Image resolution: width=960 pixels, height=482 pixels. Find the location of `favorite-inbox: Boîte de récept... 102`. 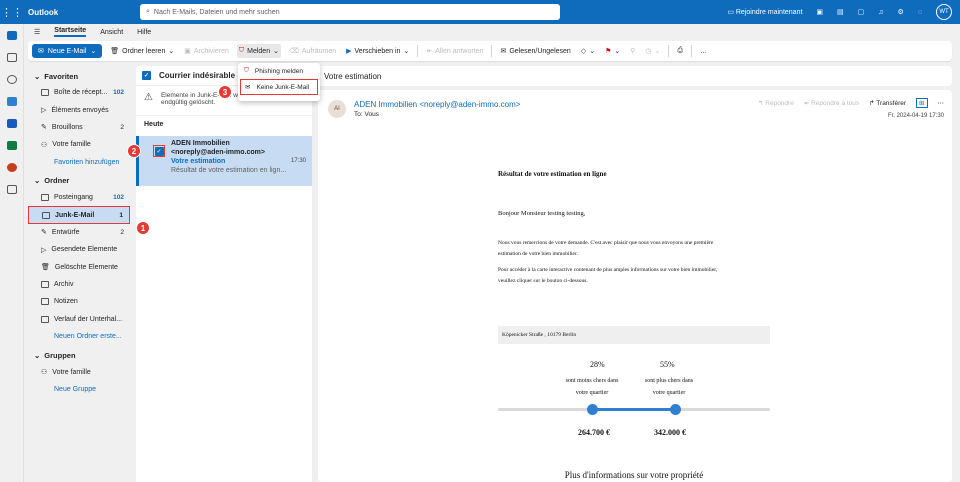

favorite-inbox: Boîte de récept... 102 is located at coordinates (79, 92).